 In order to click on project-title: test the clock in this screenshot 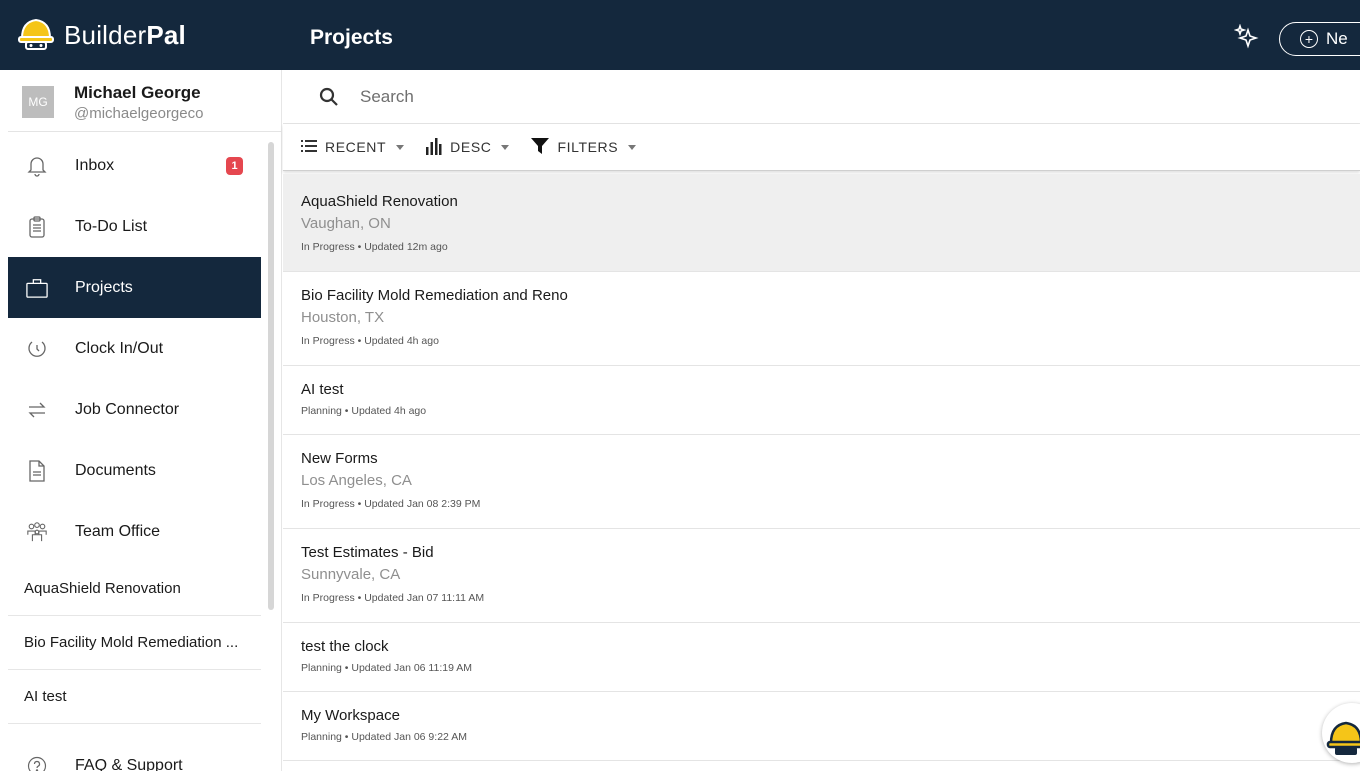, I will do `click(345, 646)`.